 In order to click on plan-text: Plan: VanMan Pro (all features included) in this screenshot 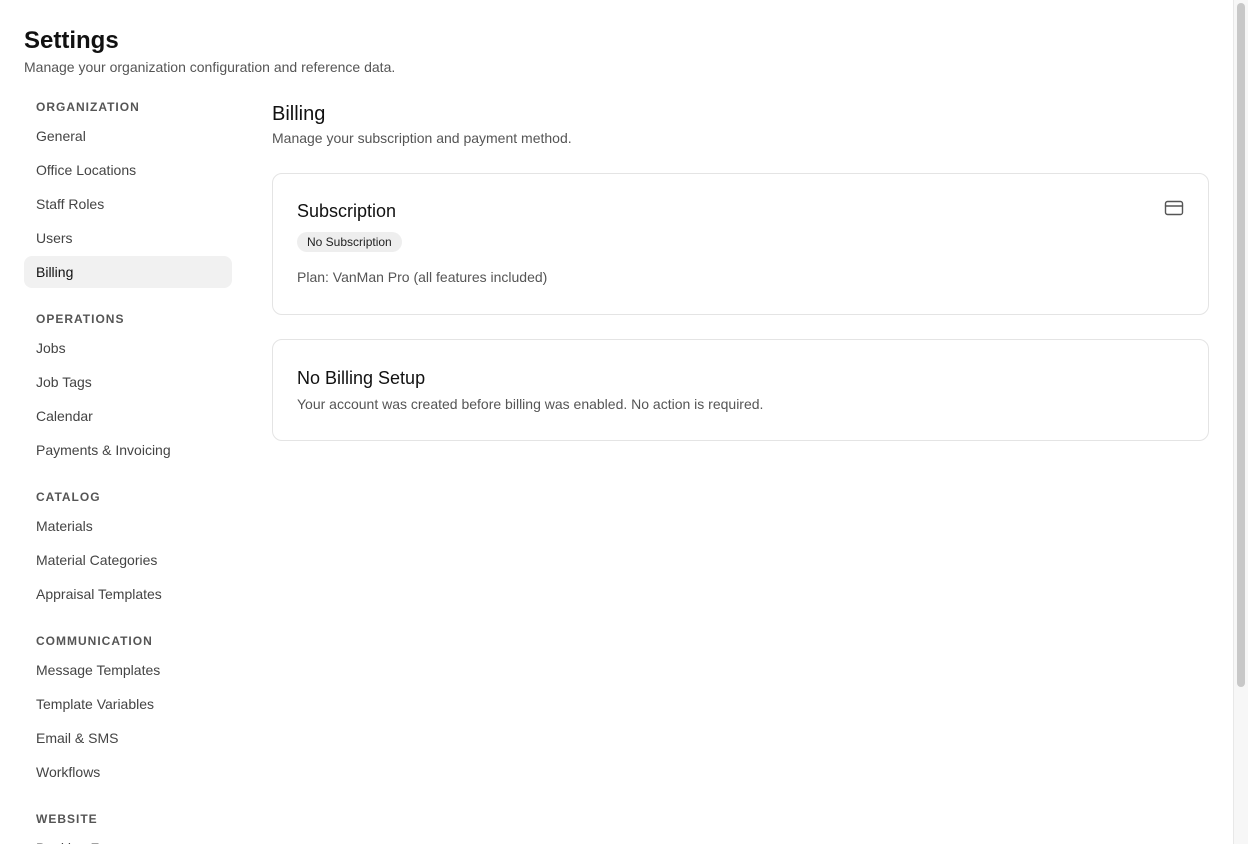, I will do `click(422, 277)`.